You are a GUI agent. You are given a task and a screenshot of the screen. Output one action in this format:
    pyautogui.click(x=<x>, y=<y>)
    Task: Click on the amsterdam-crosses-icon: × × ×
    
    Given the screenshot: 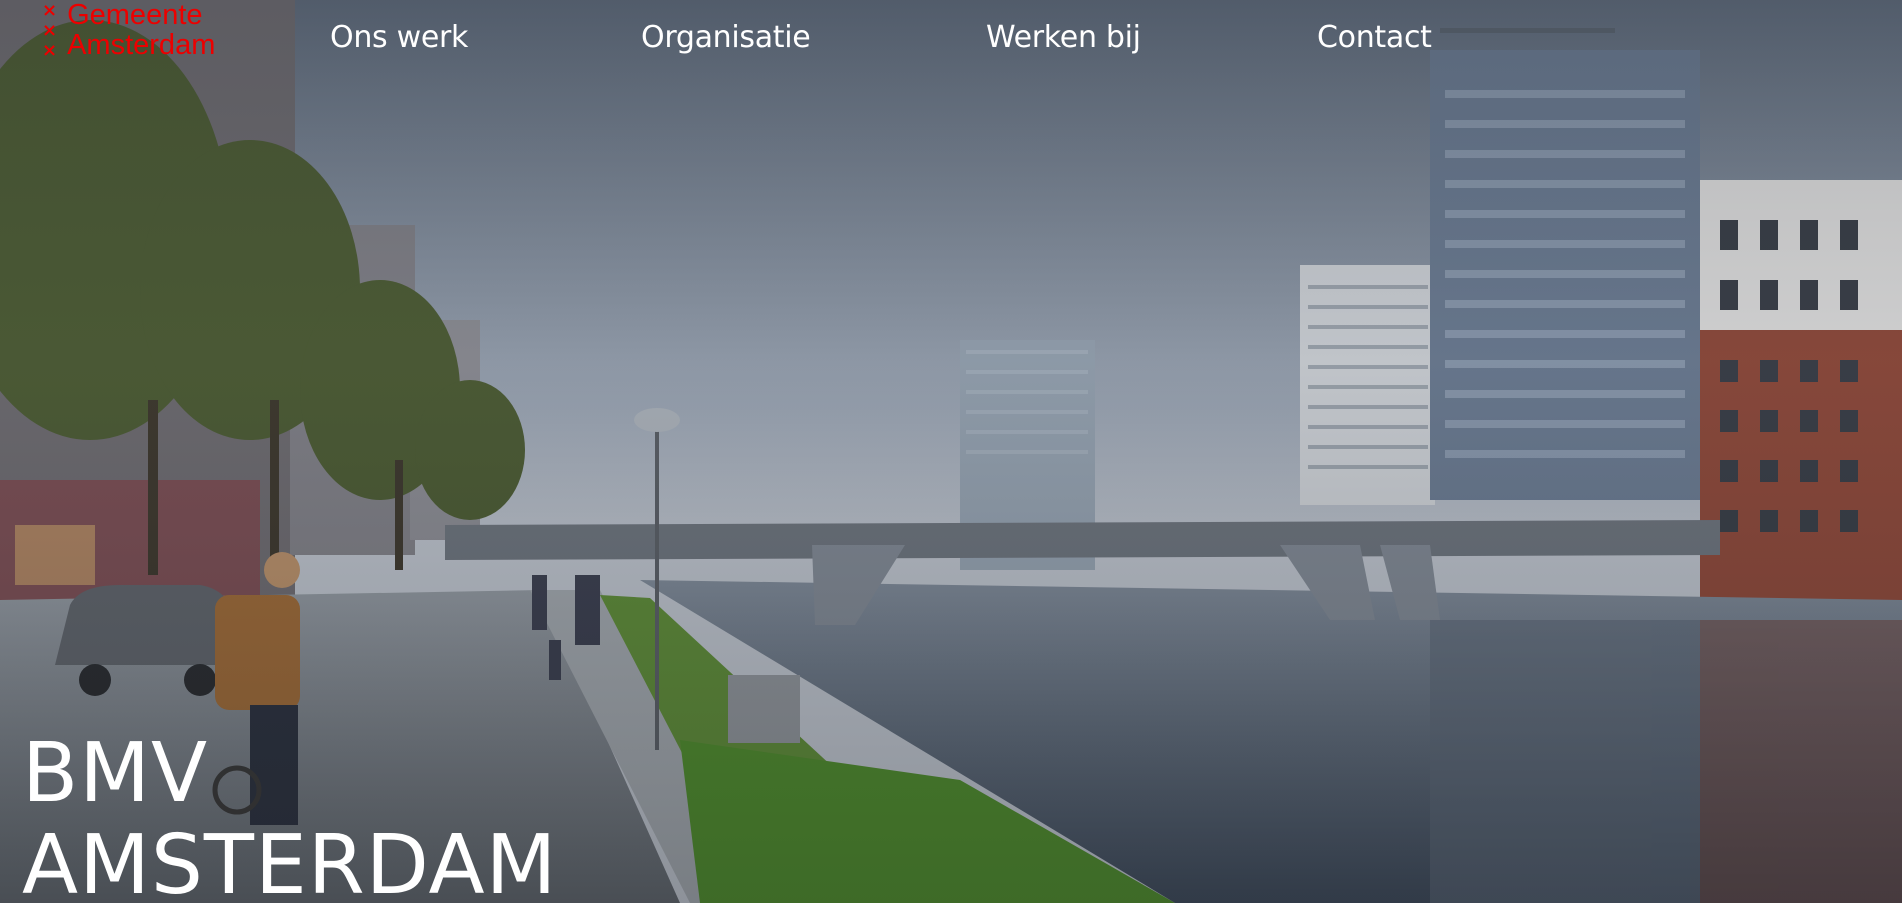 What is the action you would take?
    pyautogui.click(x=49, y=31)
    